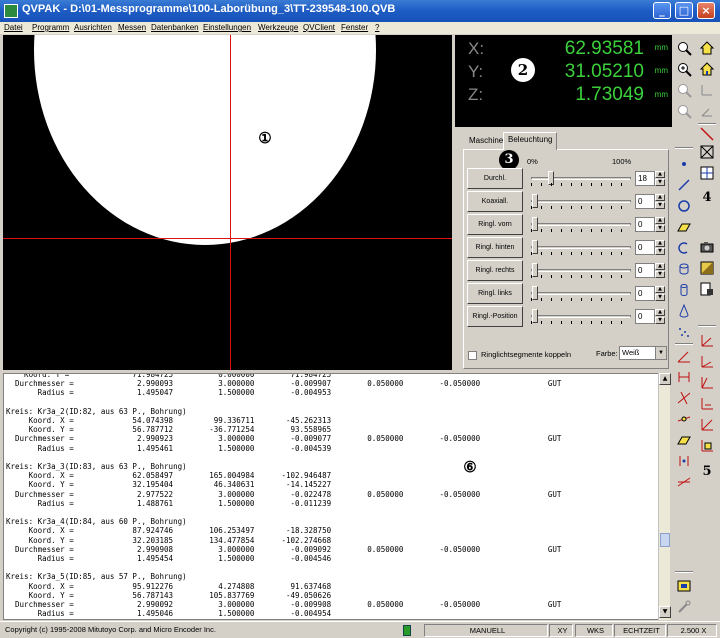  What do you see at coordinates (662, 10) in the screenshot?
I see `minimize-button: _` at bounding box center [662, 10].